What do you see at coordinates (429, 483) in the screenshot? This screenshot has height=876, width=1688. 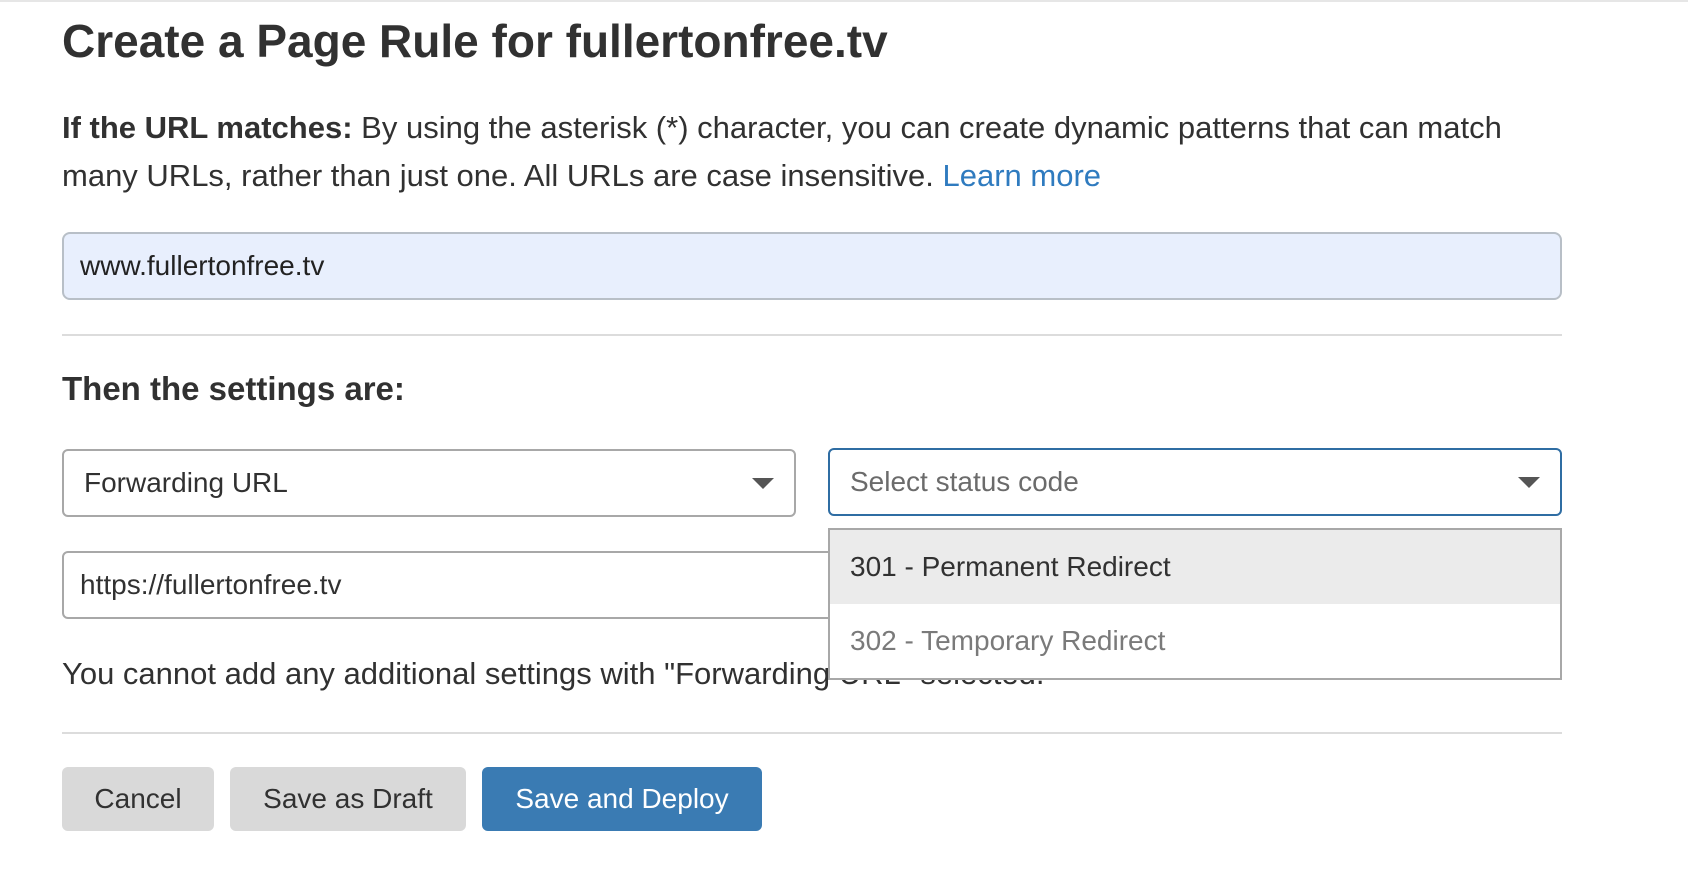 I see `setting-type-select: Forwarding URL` at bounding box center [429, 483].